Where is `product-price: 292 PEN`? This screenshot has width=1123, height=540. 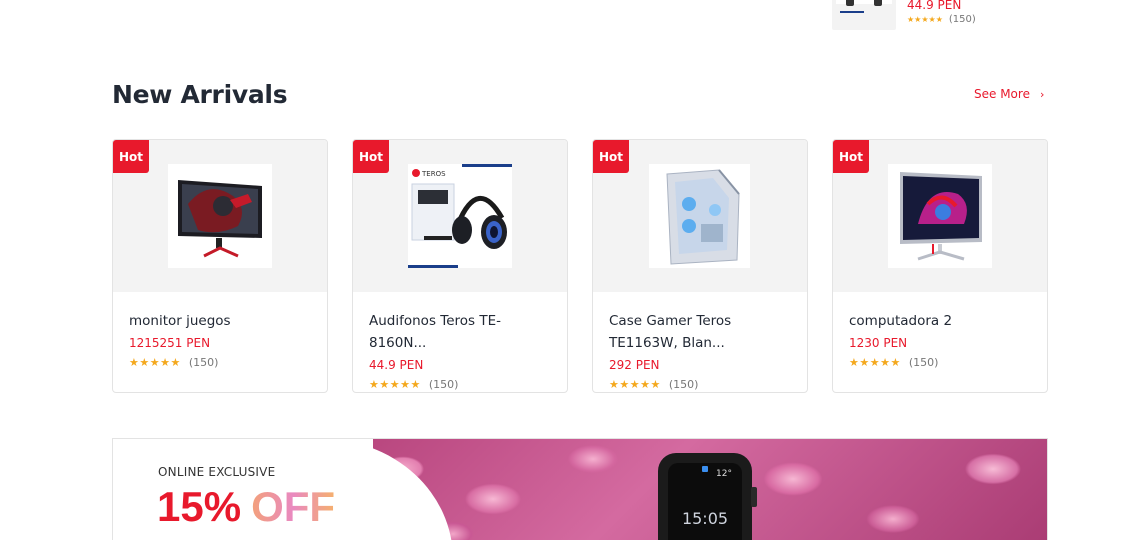 product-price: 292 PEN is located at coordinates (634, 365).